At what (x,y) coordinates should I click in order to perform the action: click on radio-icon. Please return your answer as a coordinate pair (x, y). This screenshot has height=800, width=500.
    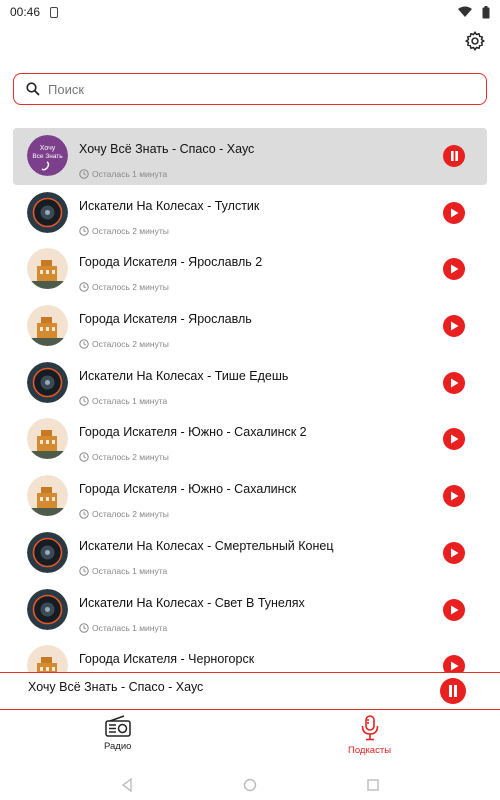
    Looking at the image, I should click on (117, 726).